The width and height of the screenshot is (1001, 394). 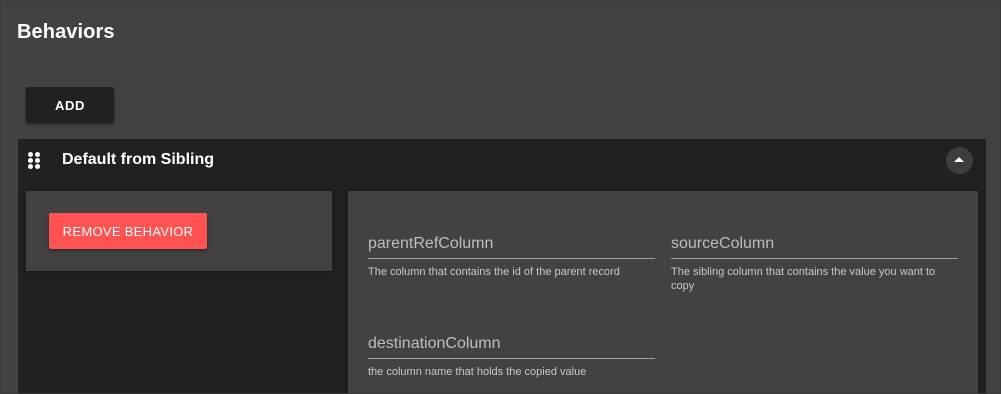 I want to click on chevron-up-icon, so click(x=959, y=160).